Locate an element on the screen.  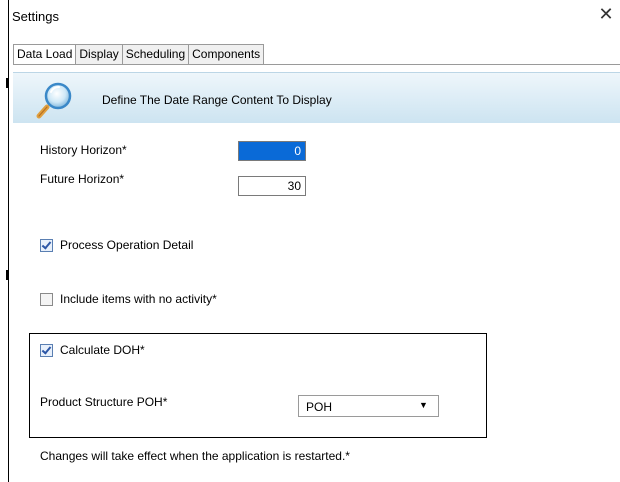
product-structure-poh-label: Product Structure POH* is located at coordinates (104, 402).